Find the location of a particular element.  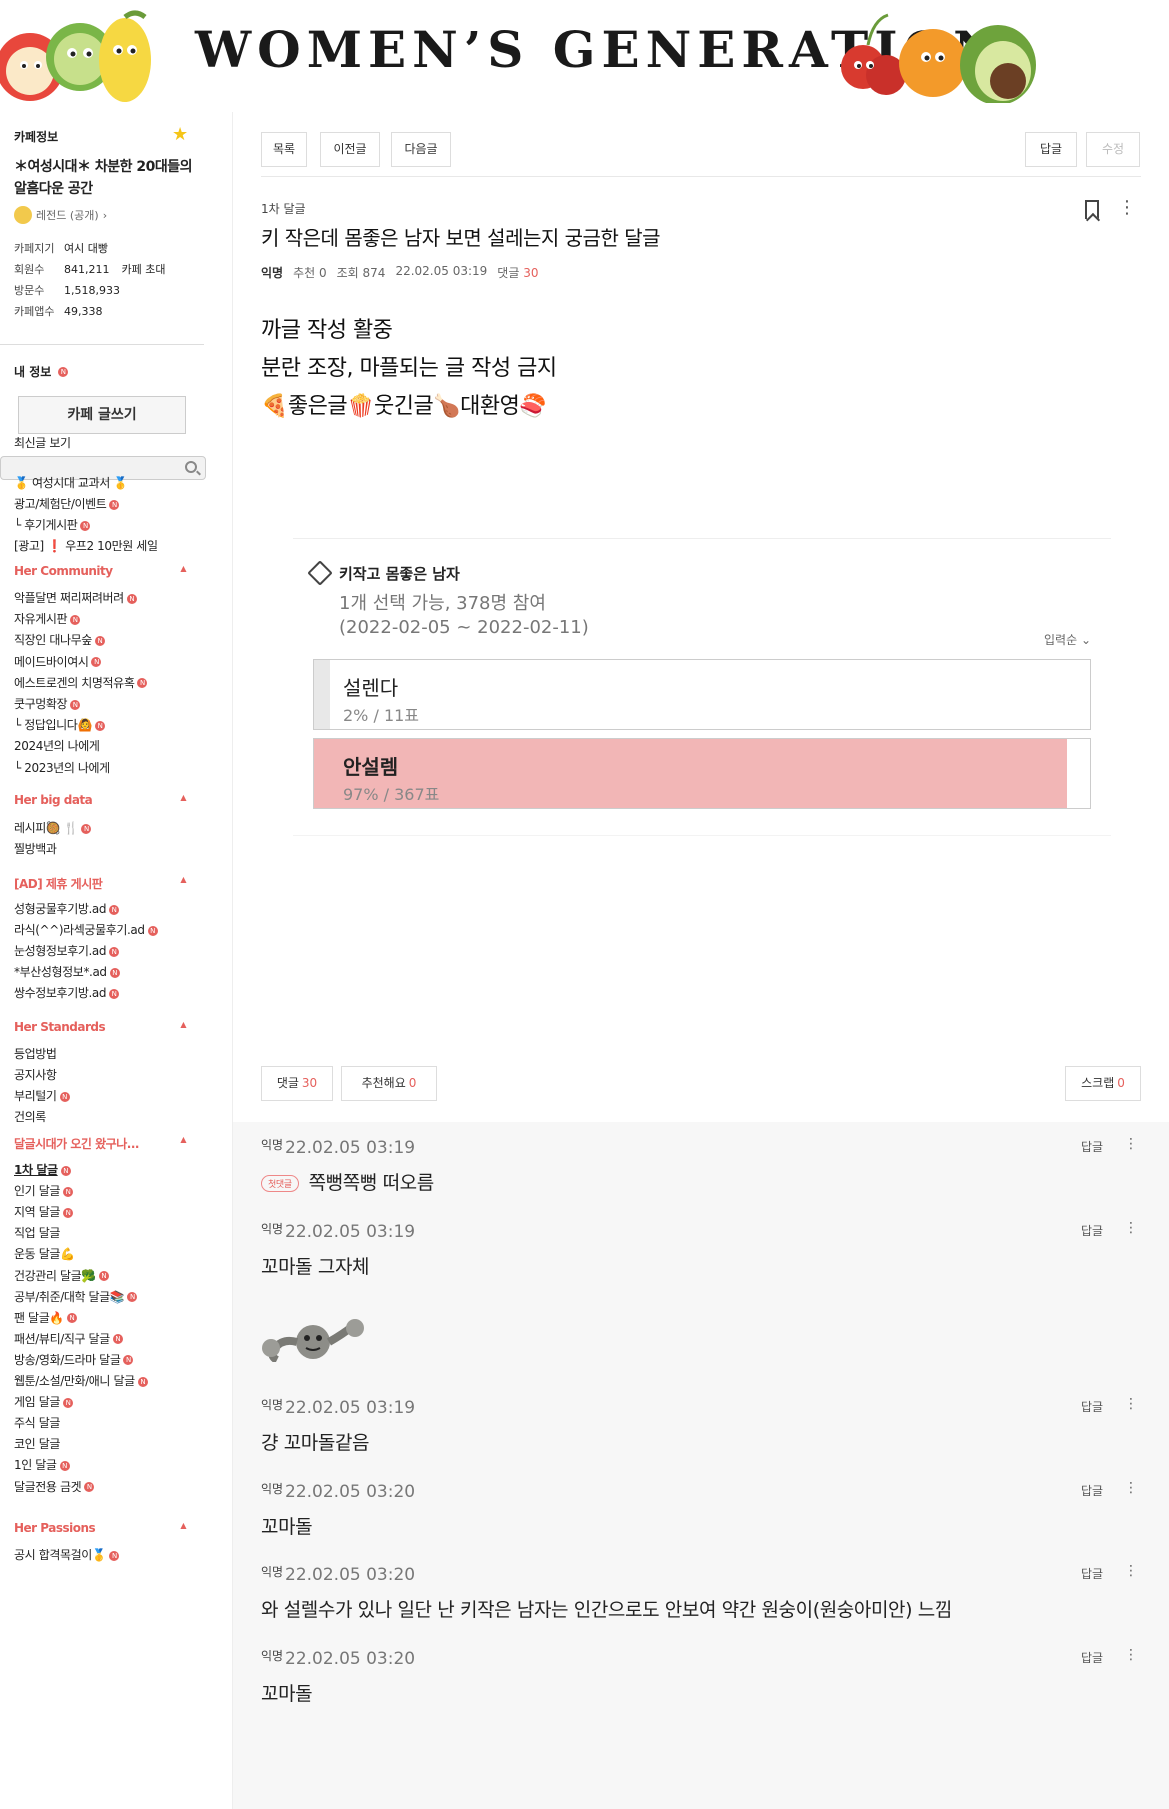

sidebar-item: 지역 달글 N is located at coordinates (43, 1211).